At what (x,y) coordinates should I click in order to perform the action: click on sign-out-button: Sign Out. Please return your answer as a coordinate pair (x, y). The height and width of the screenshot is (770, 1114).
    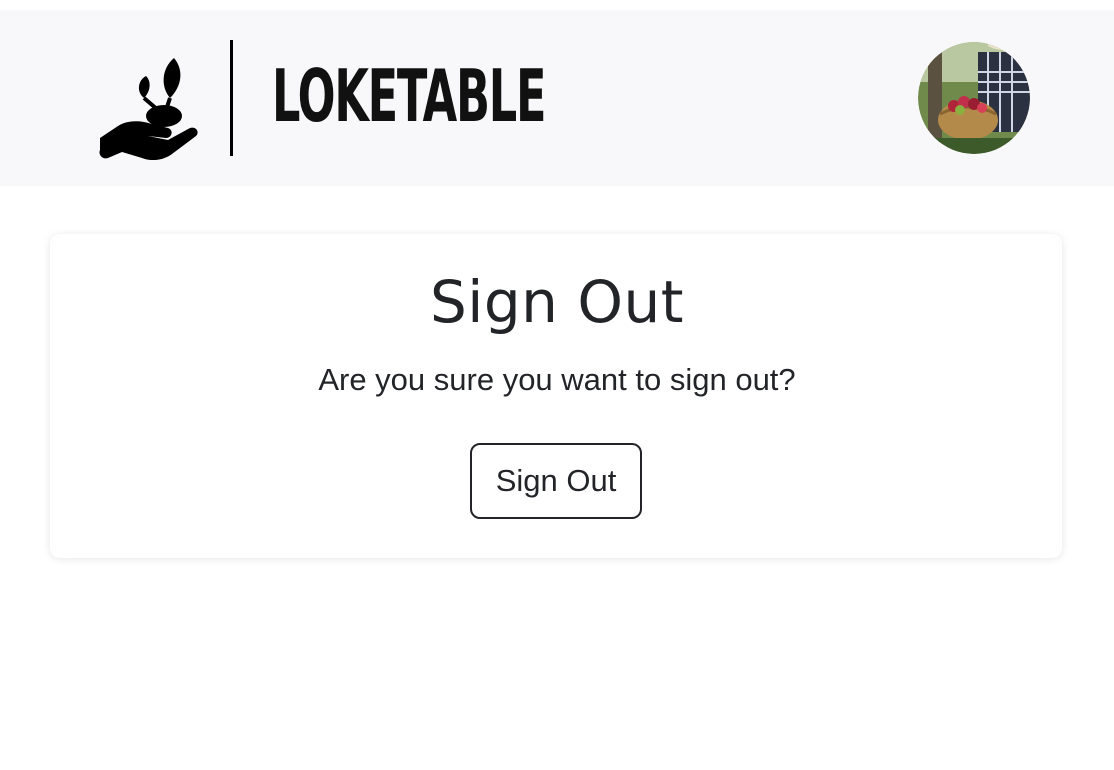
    Looking at the image, I should click on (556, 481).